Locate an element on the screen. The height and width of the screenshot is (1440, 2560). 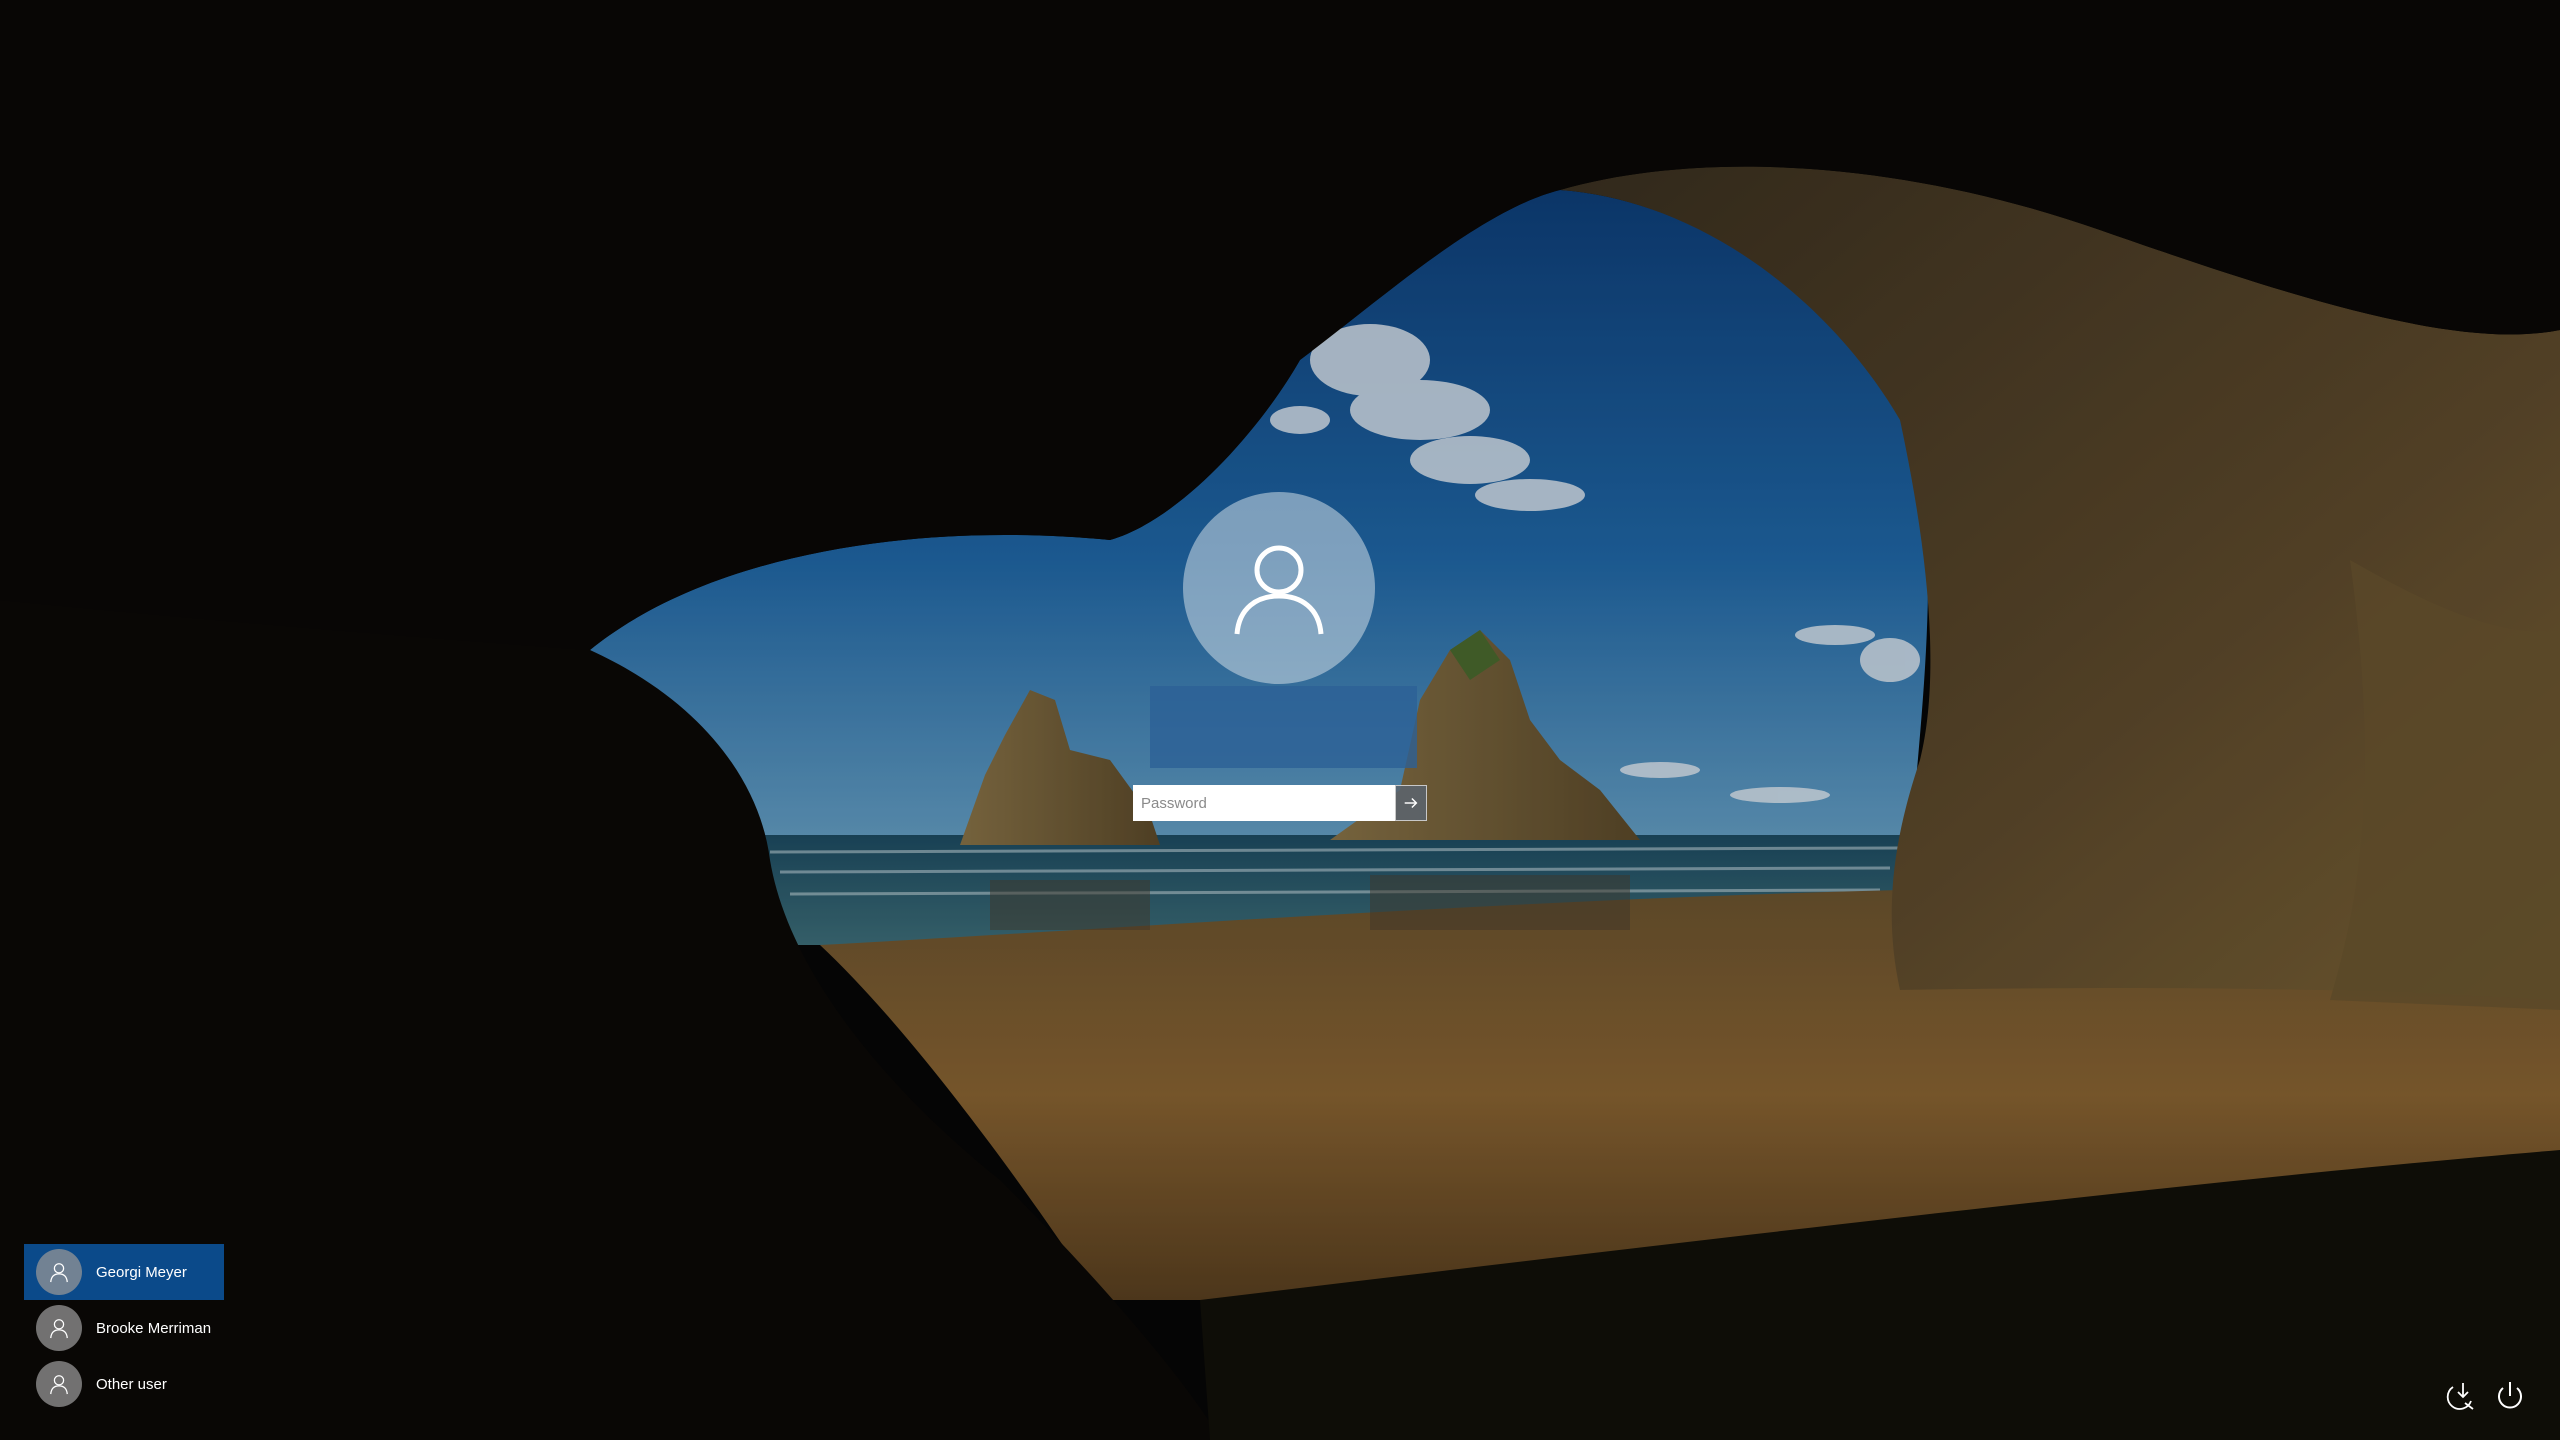
user-switcher-list: Georgi Meyer Brooke Merriman Other user is located at coordinates (124, 1328).